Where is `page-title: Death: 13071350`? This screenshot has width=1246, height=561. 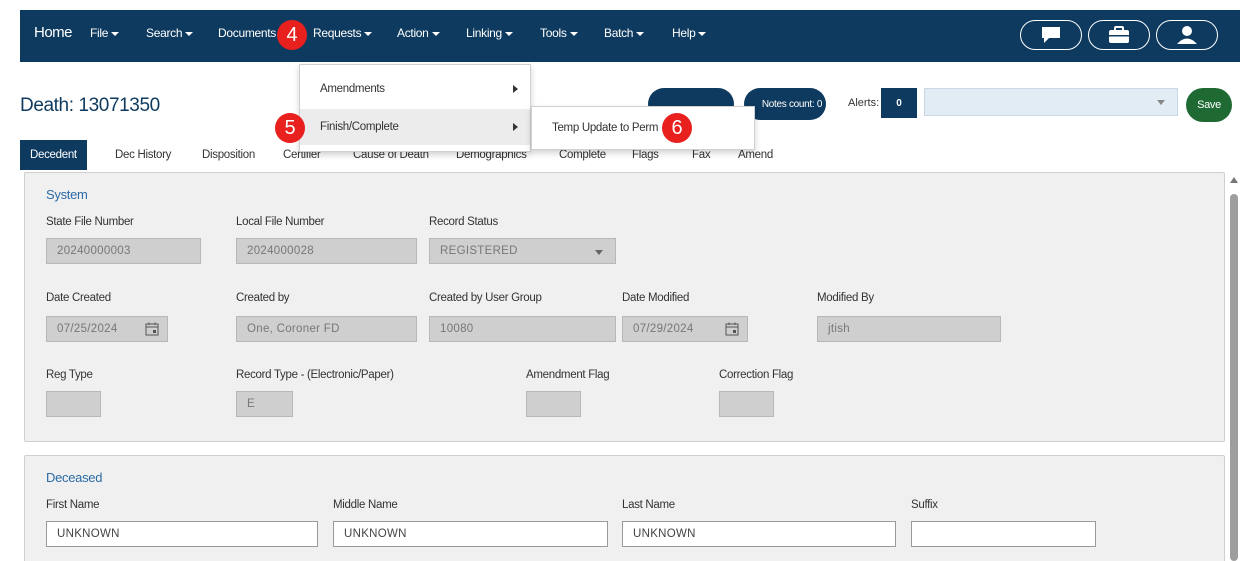
page-title: Death: 13071350 is located at coordinates (90, 105).